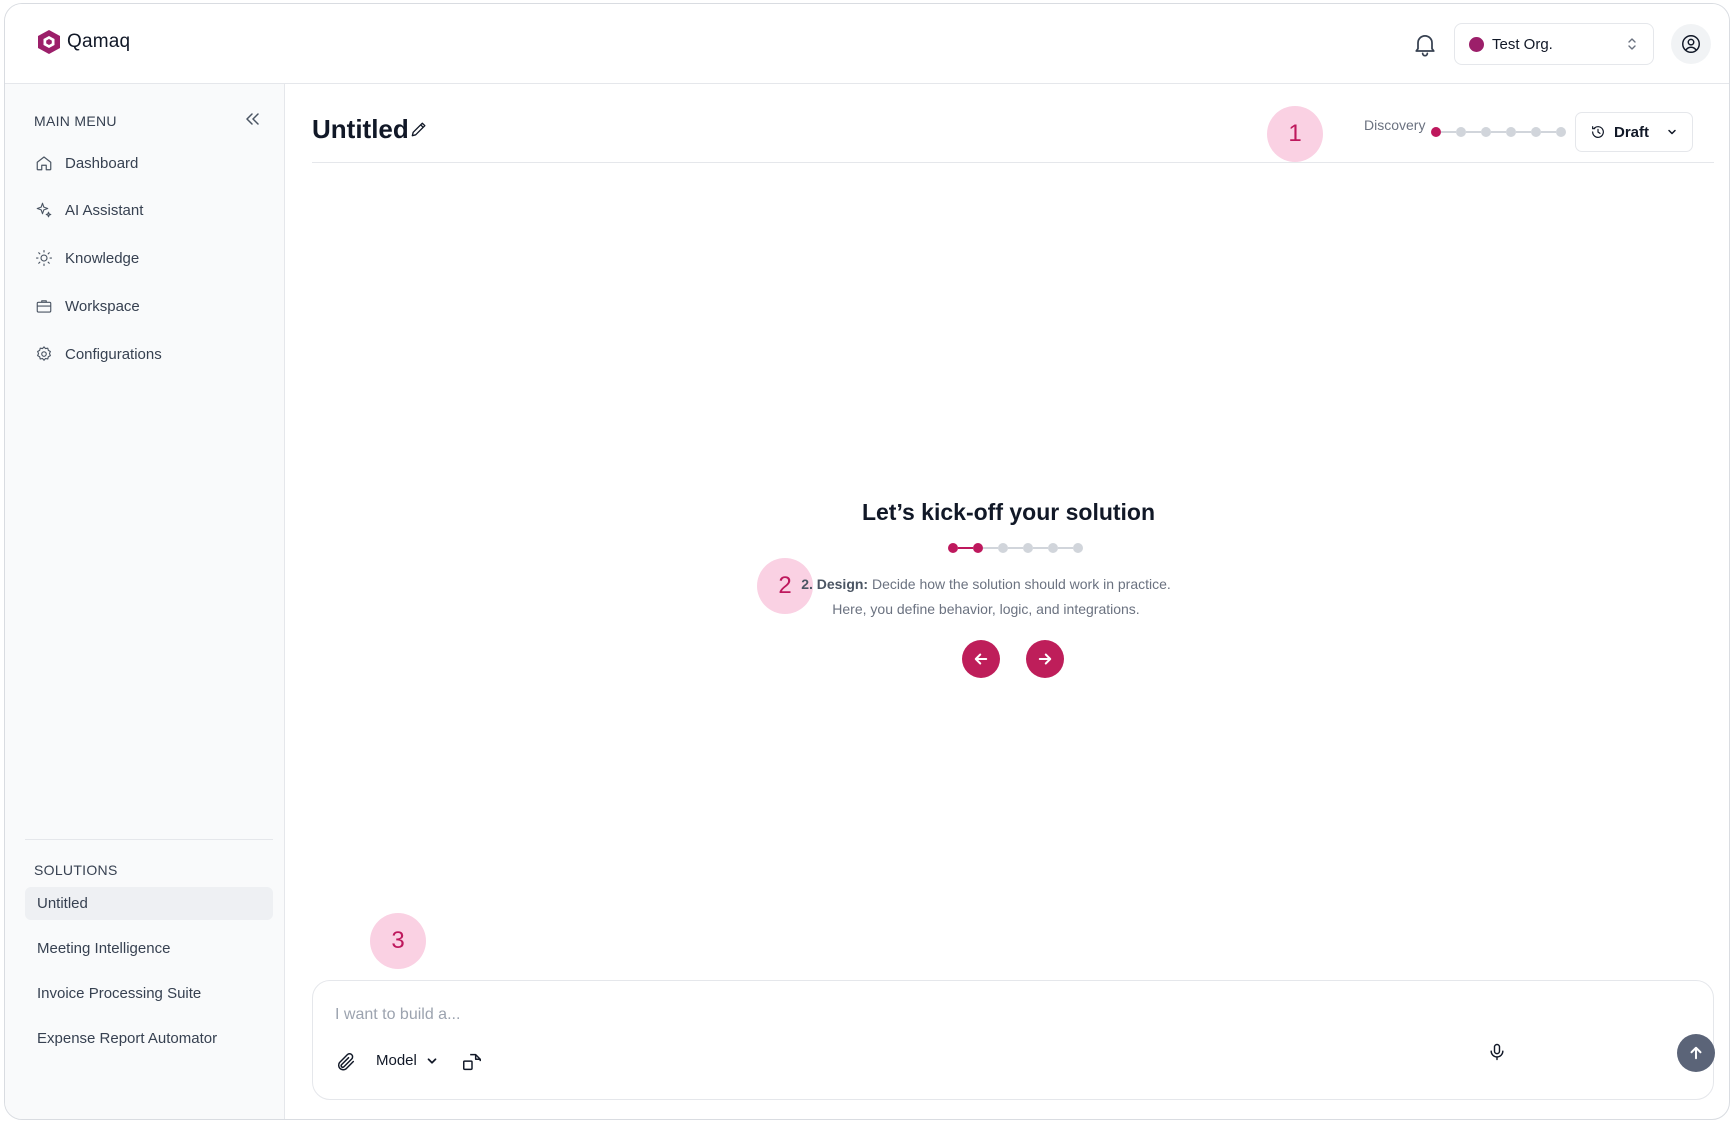  I want to click on edit-title-button, so click(420, 130).